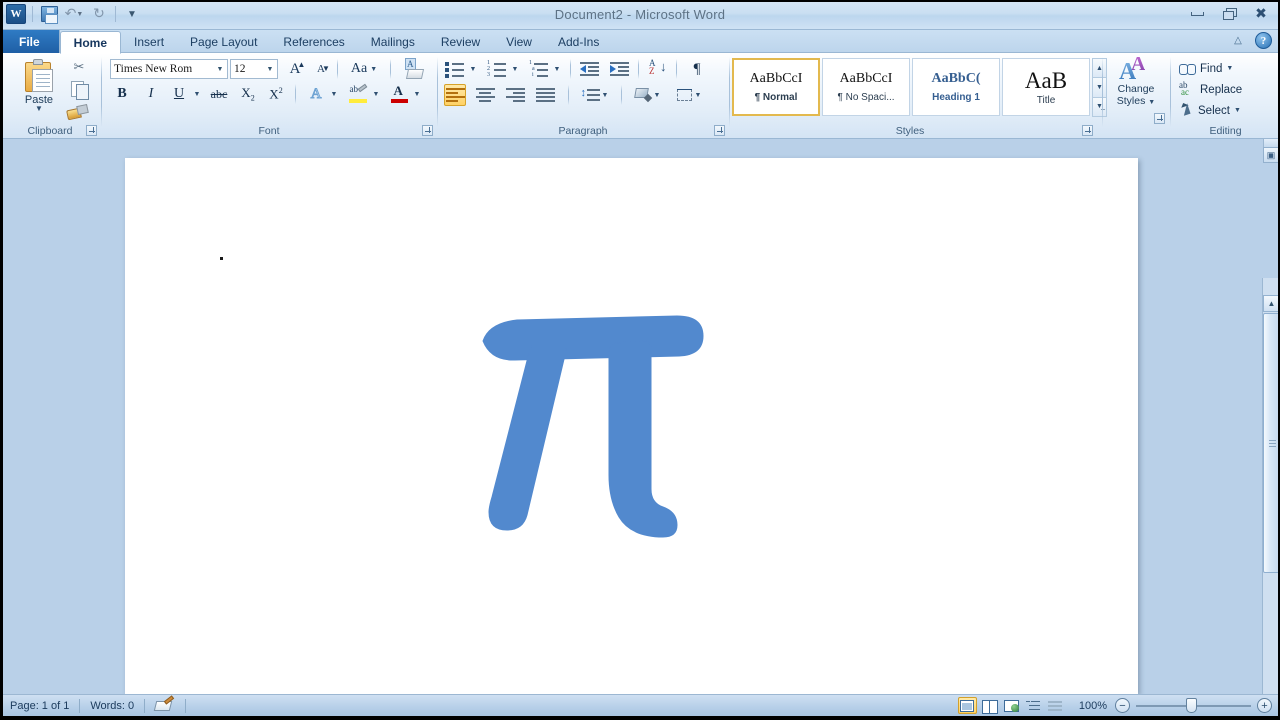  What do you see at coordinates (169, 69) in the screenshot?
I see `font-name-combobox: Times New Rom ▼` at bounding box center [169, 69].